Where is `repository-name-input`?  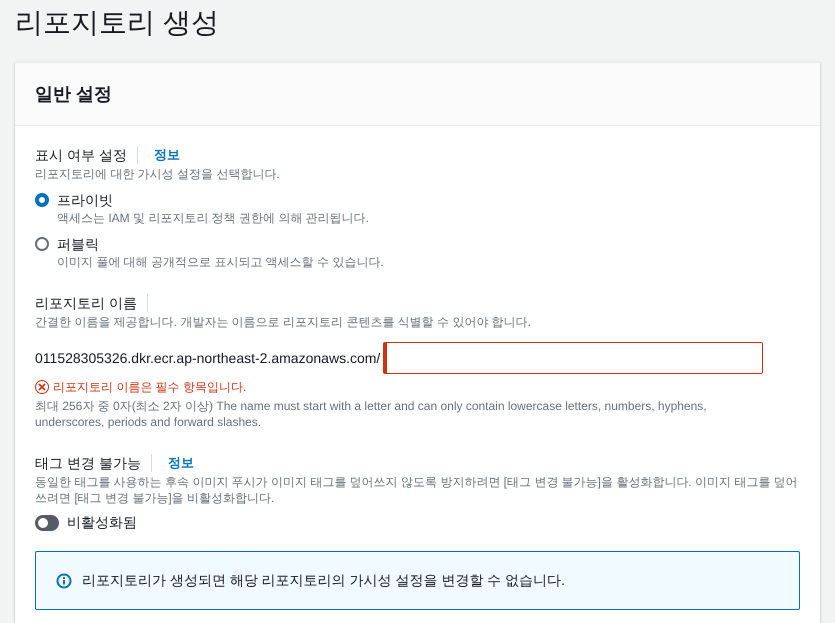 repository-name-input is located at coordinates (573, 358).